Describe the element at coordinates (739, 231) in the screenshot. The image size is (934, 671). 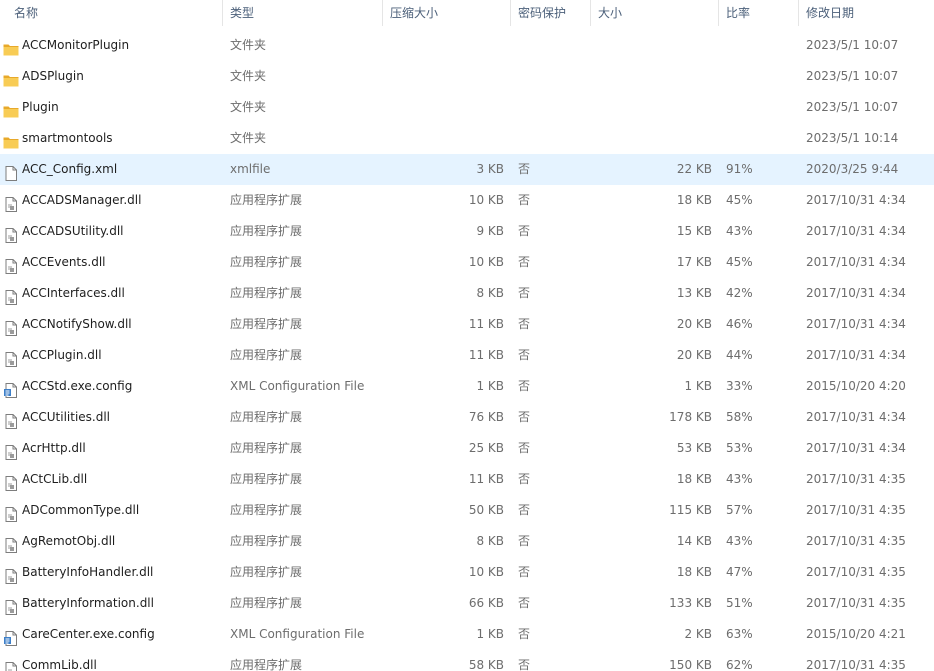
I see `file-ratio: 43%` at that location.